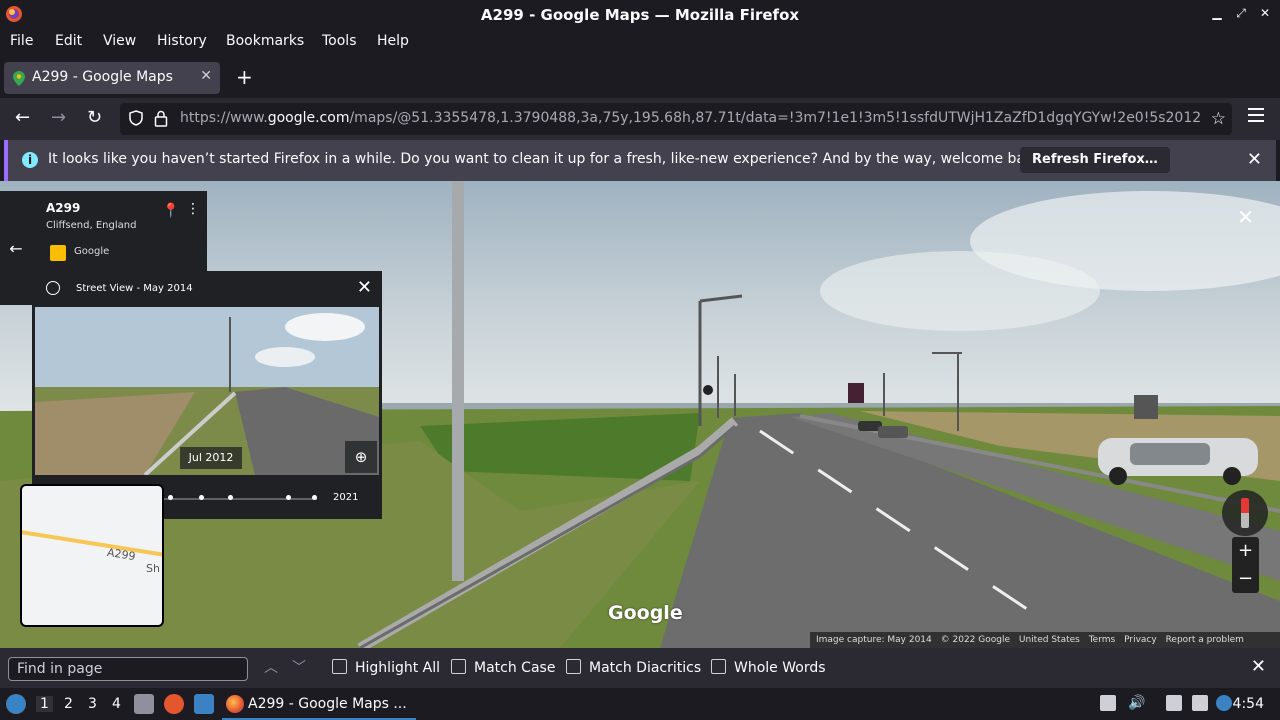 The width and height of the screenshot is (1280, 720). Describe the element at coordinates (22, 118) in the screenshot. I see `back-button: ←` at that location.